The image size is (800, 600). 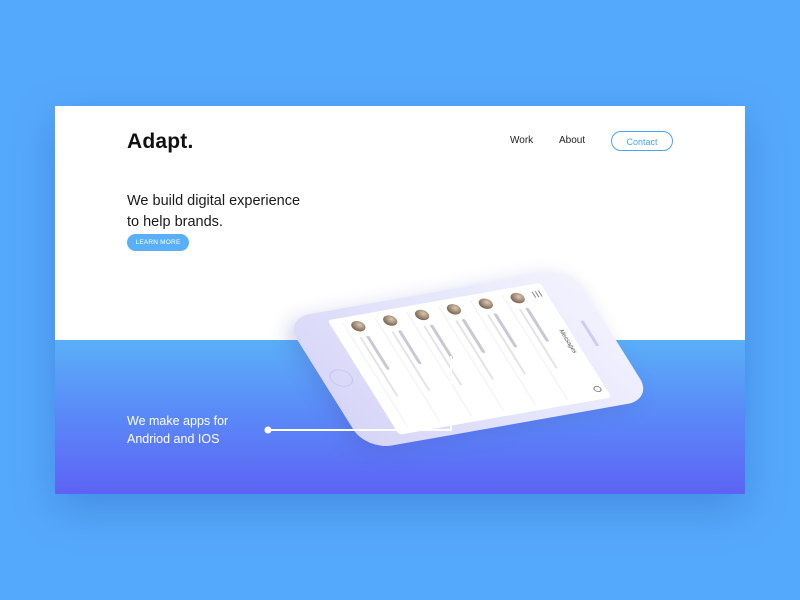 What do you see at coordinates (178, 421) in the screenshot?
I see `apps-subheading-line1: We make apps for` at bounding box center [178, 421].